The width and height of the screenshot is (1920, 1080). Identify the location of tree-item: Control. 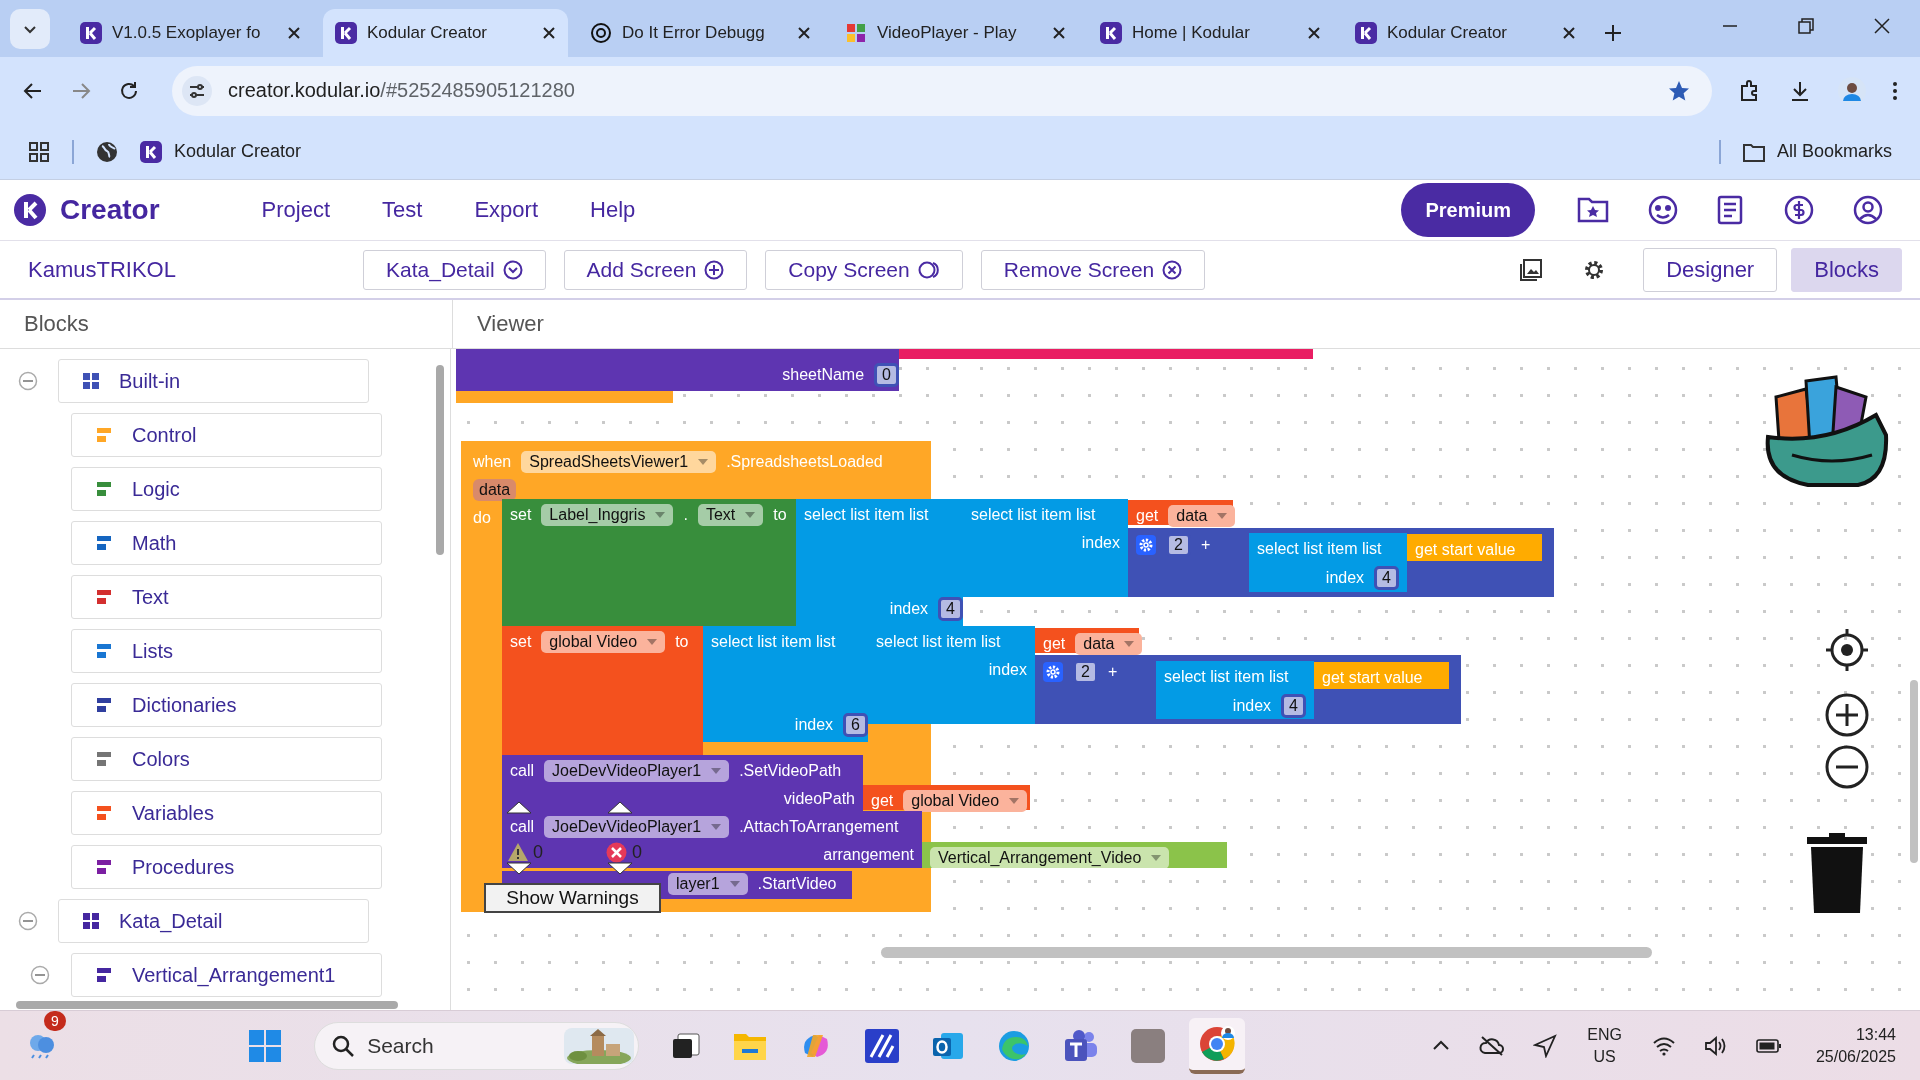
(226, 435).